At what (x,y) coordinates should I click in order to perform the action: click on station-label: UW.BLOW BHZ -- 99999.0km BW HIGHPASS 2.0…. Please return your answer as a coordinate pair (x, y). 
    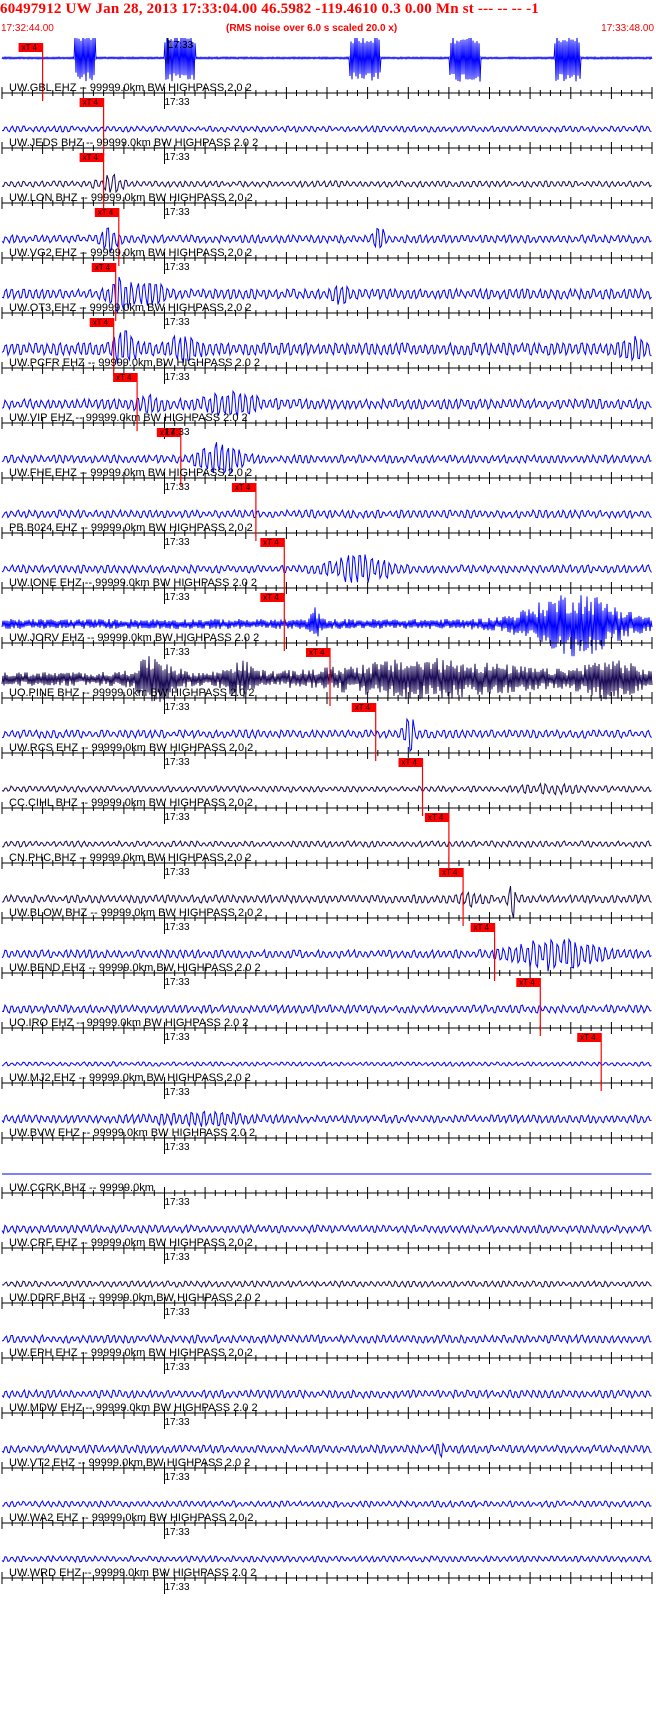
    Looking at the image, I should click on (135, 913).